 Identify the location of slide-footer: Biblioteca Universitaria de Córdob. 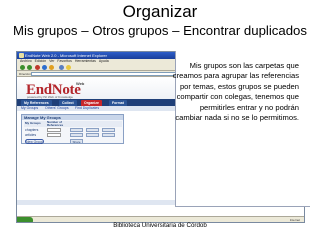
(160, 225).